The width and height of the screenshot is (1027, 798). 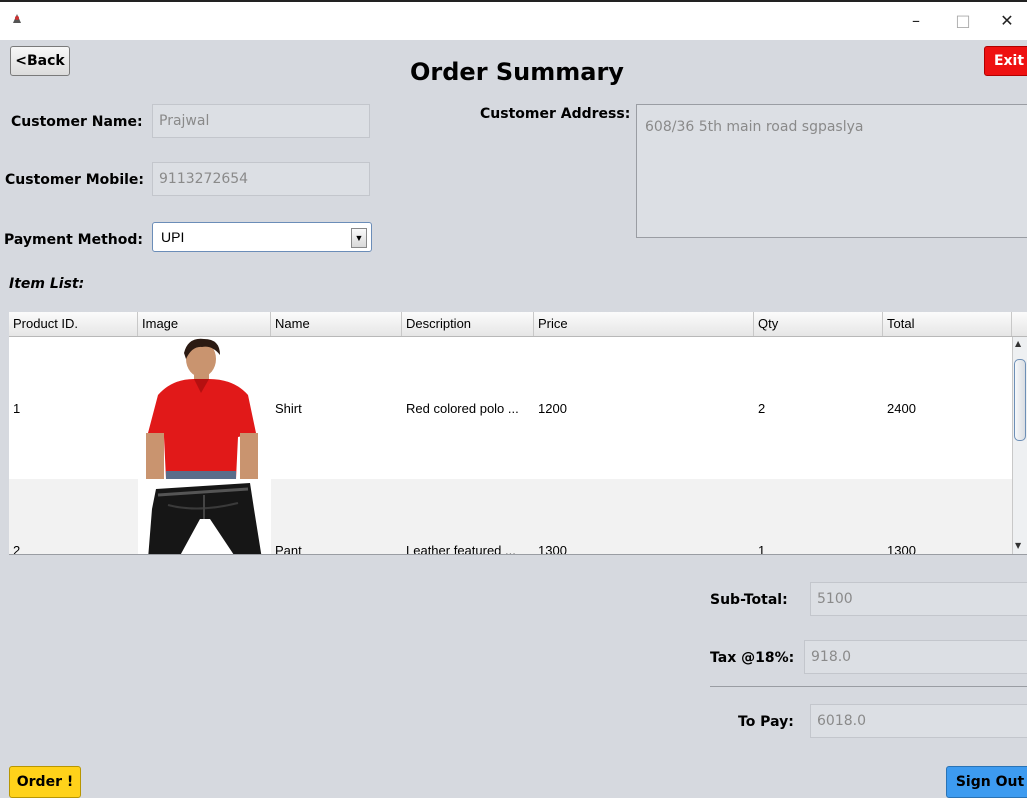 What do you see at coordinates (916, 21) in the screenshot?
I see `minimize-button: –` at bounding box center [916, 21].